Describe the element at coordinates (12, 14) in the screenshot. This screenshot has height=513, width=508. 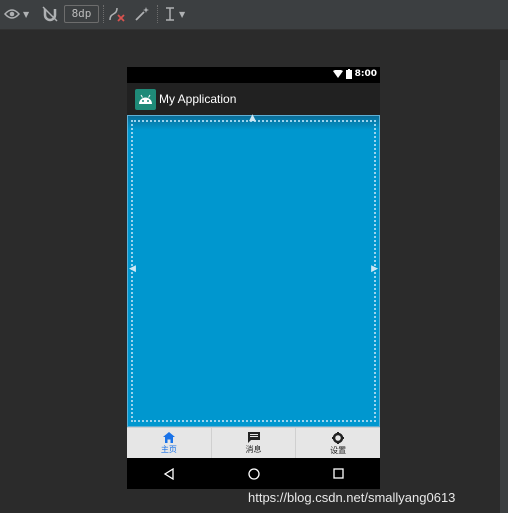
I see `eye-icon` at that location.